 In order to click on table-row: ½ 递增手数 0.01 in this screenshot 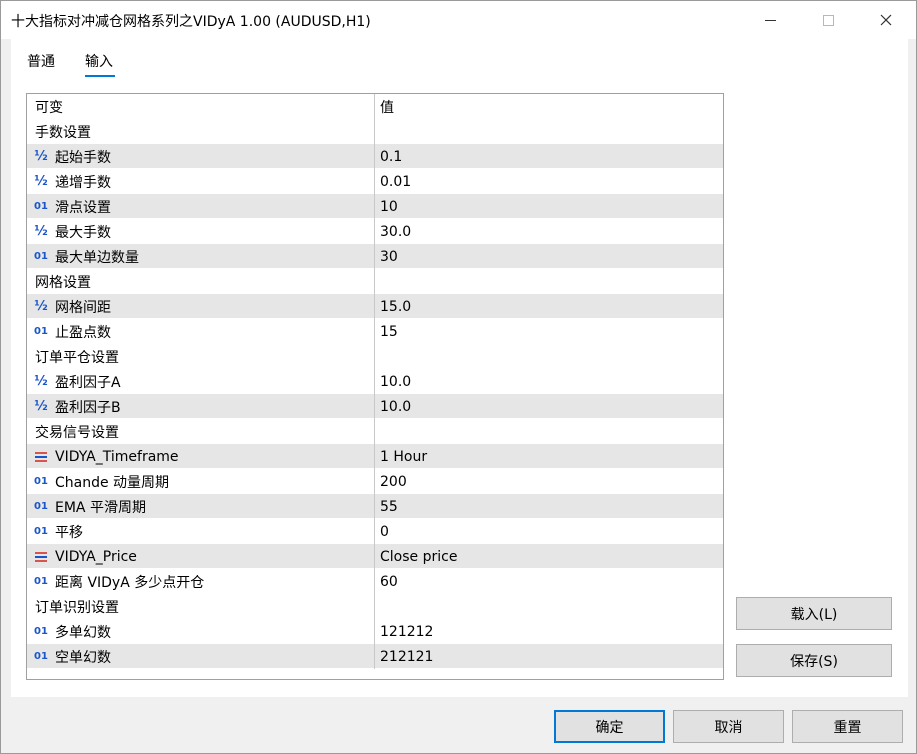, I will do `click(375, 181)`.